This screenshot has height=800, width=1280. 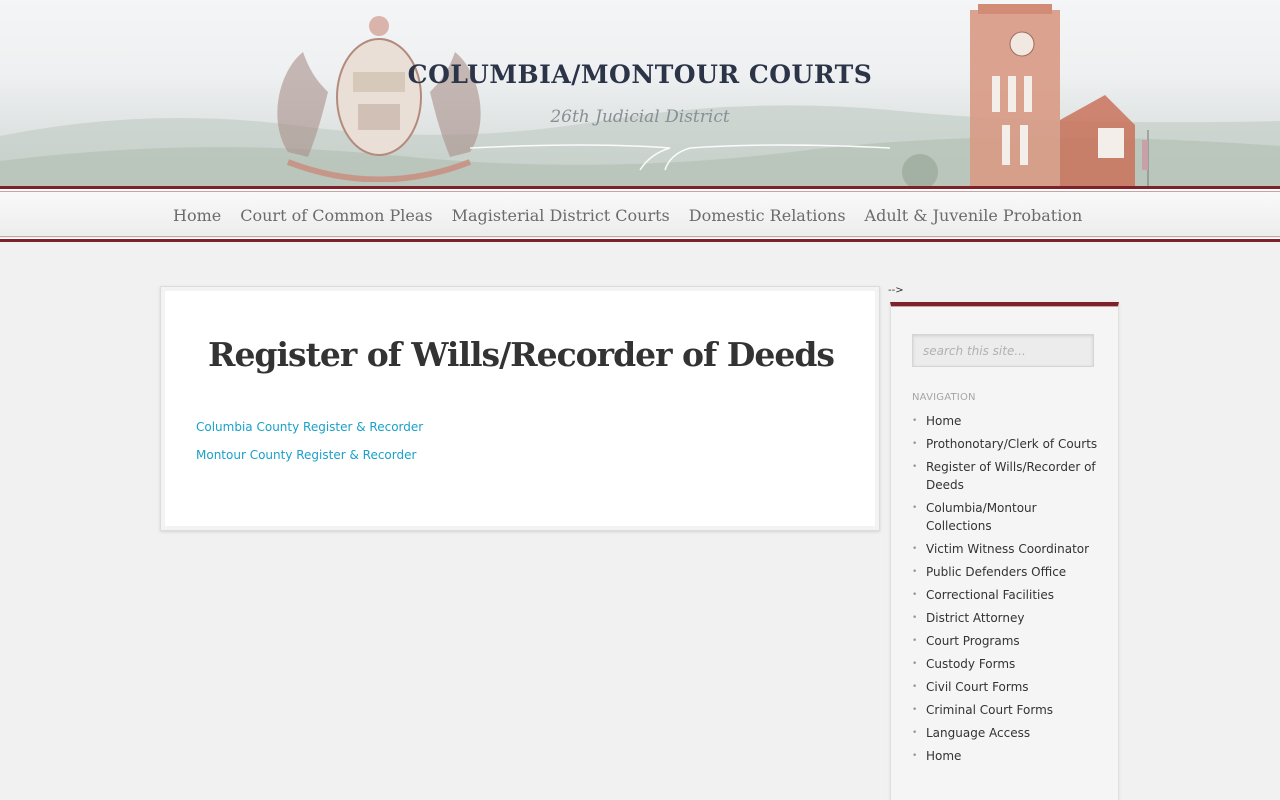 I want to click on sidebar-item-correctional: • Correctional Facilities, so click(x=1007, y=595).